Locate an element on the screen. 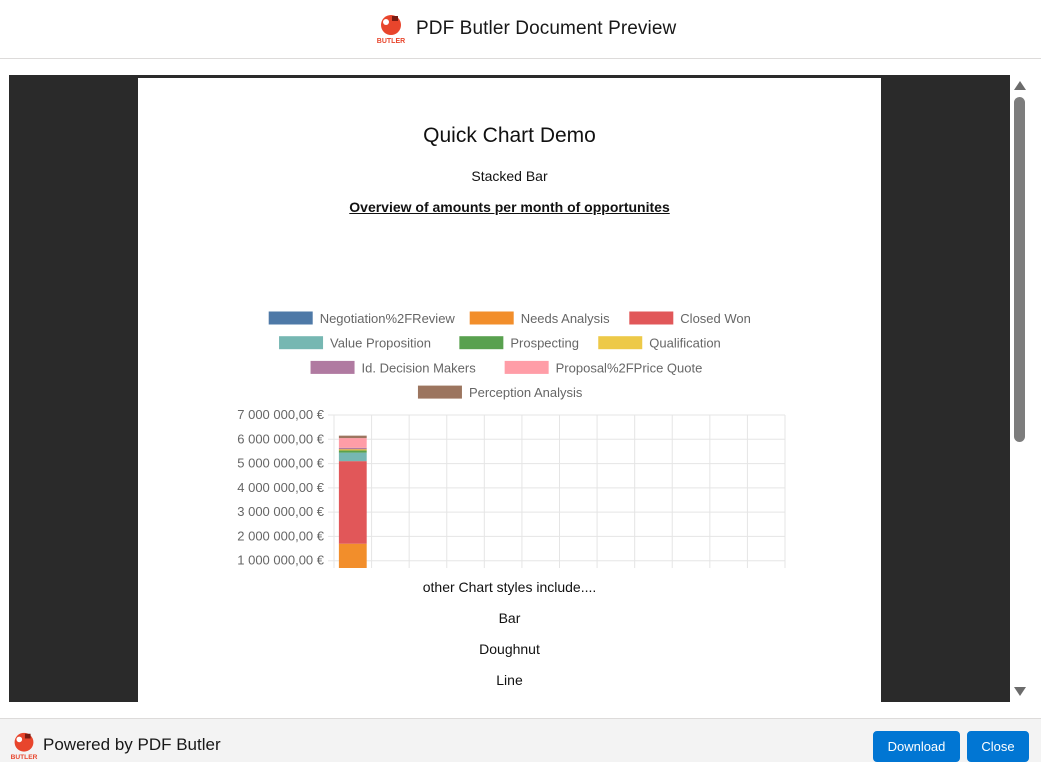  scroll-up-icon is located at coordinates (1020, 85).